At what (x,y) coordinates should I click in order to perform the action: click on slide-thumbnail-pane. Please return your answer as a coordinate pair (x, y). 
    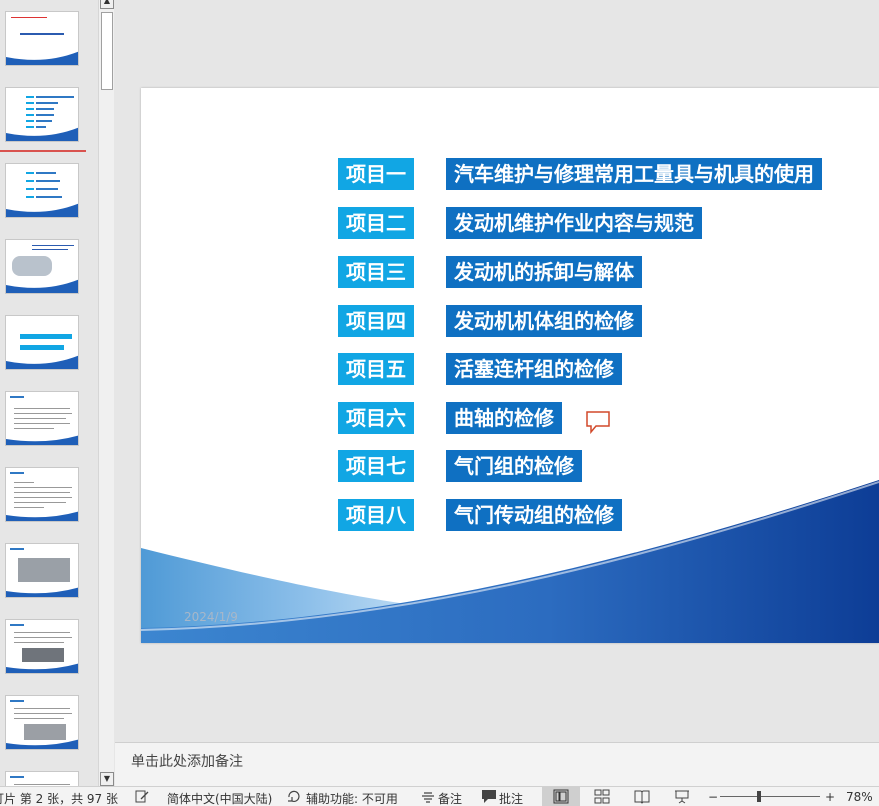
    Looking at the image, I should click on (49, 393).